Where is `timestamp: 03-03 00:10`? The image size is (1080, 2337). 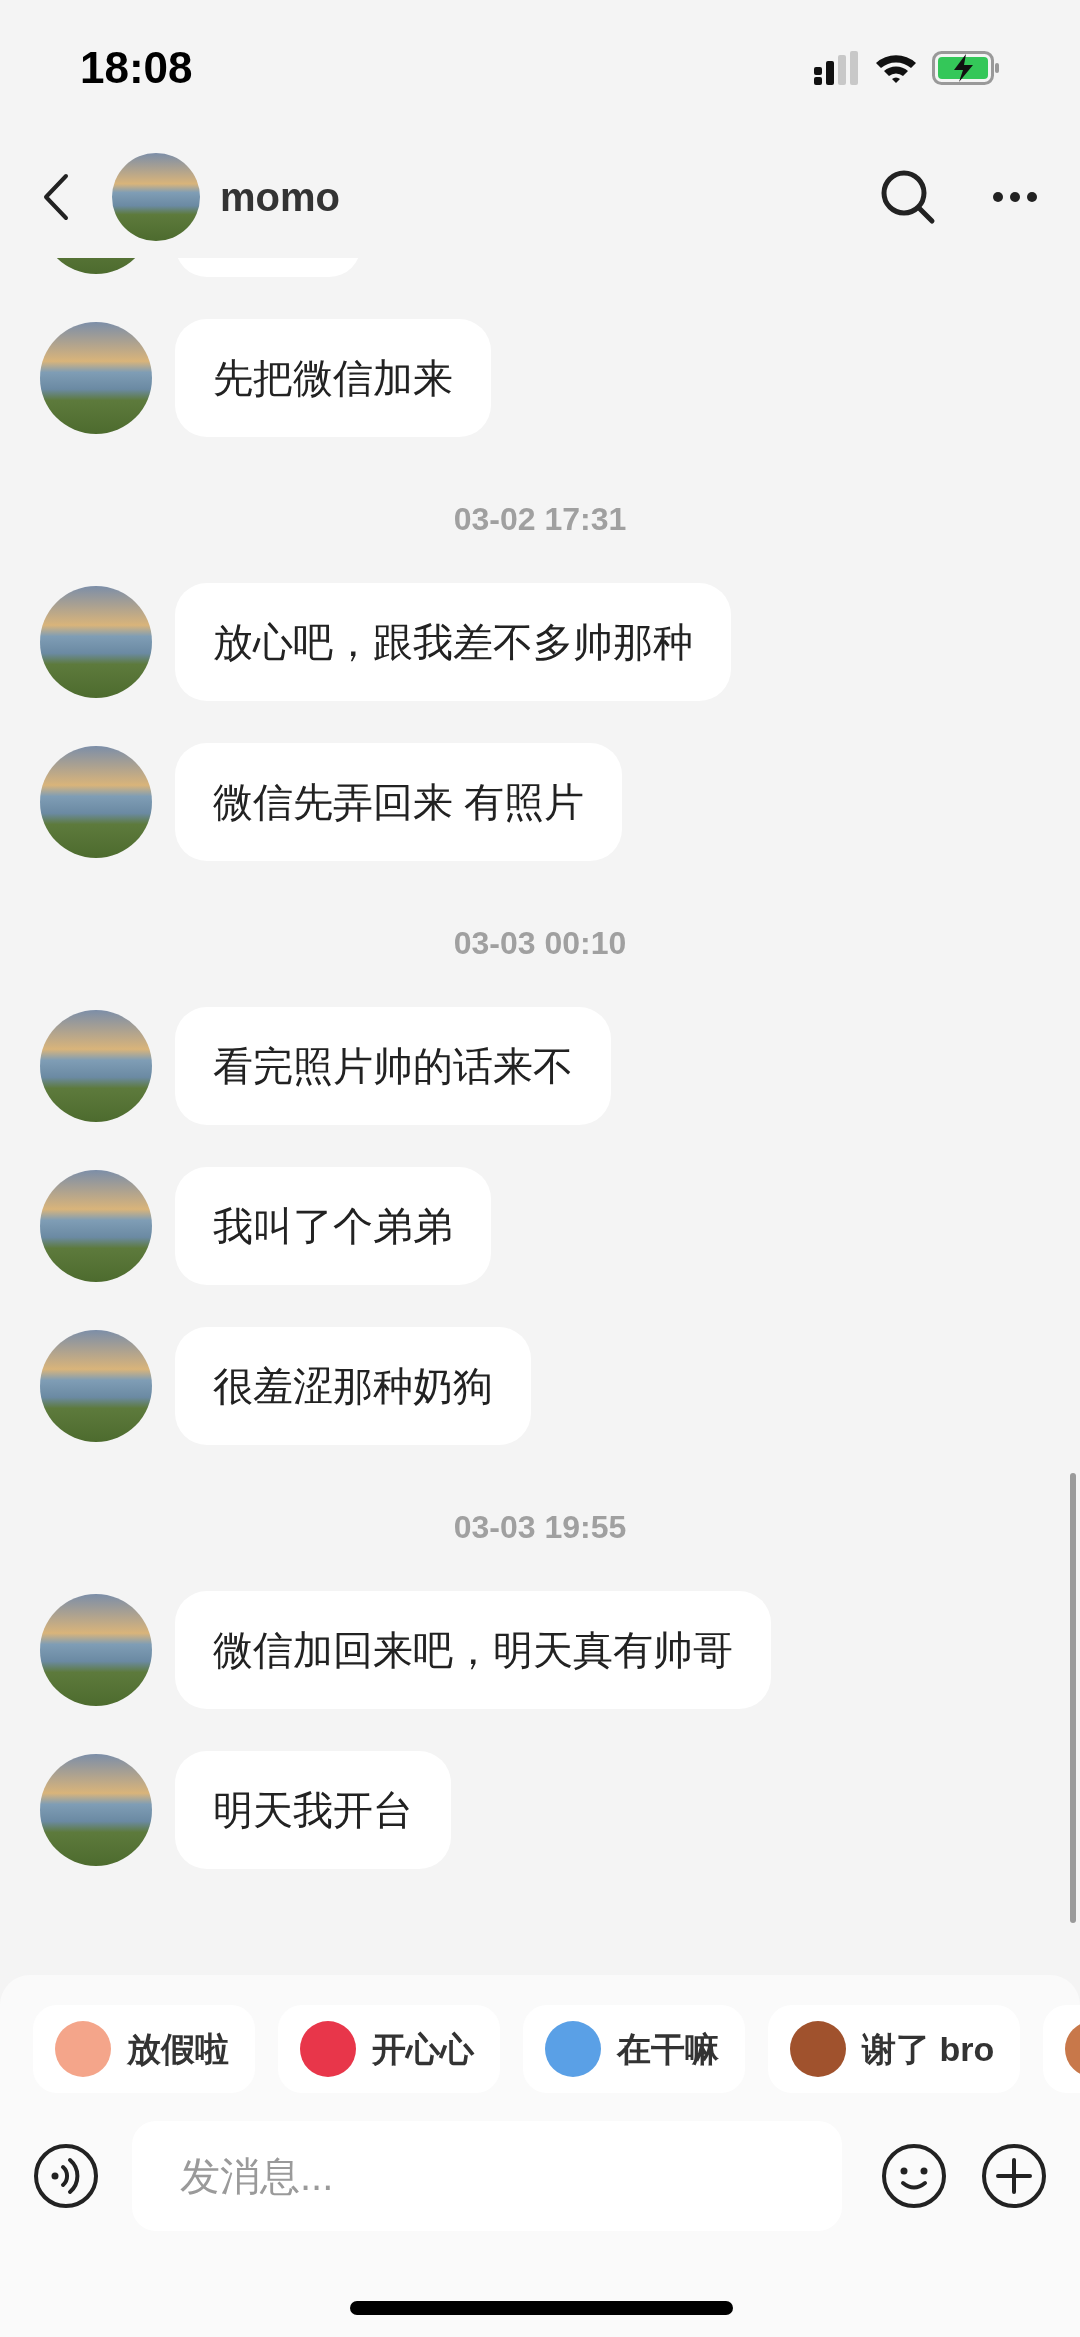
timestamp: 03-03 00:10 is located at coordinates (540, 943).